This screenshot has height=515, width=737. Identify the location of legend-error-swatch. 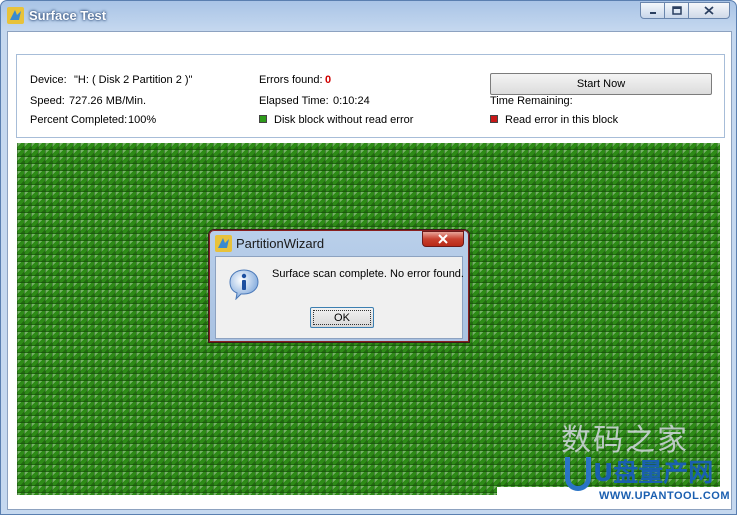
(494, 119).